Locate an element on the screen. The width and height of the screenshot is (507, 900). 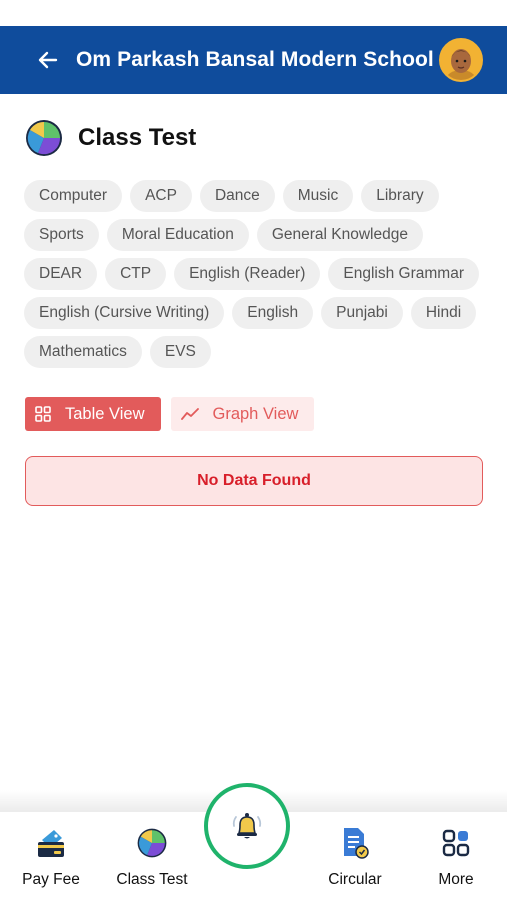
no-data-message: No Data Found is located at coordinates (254, 481).